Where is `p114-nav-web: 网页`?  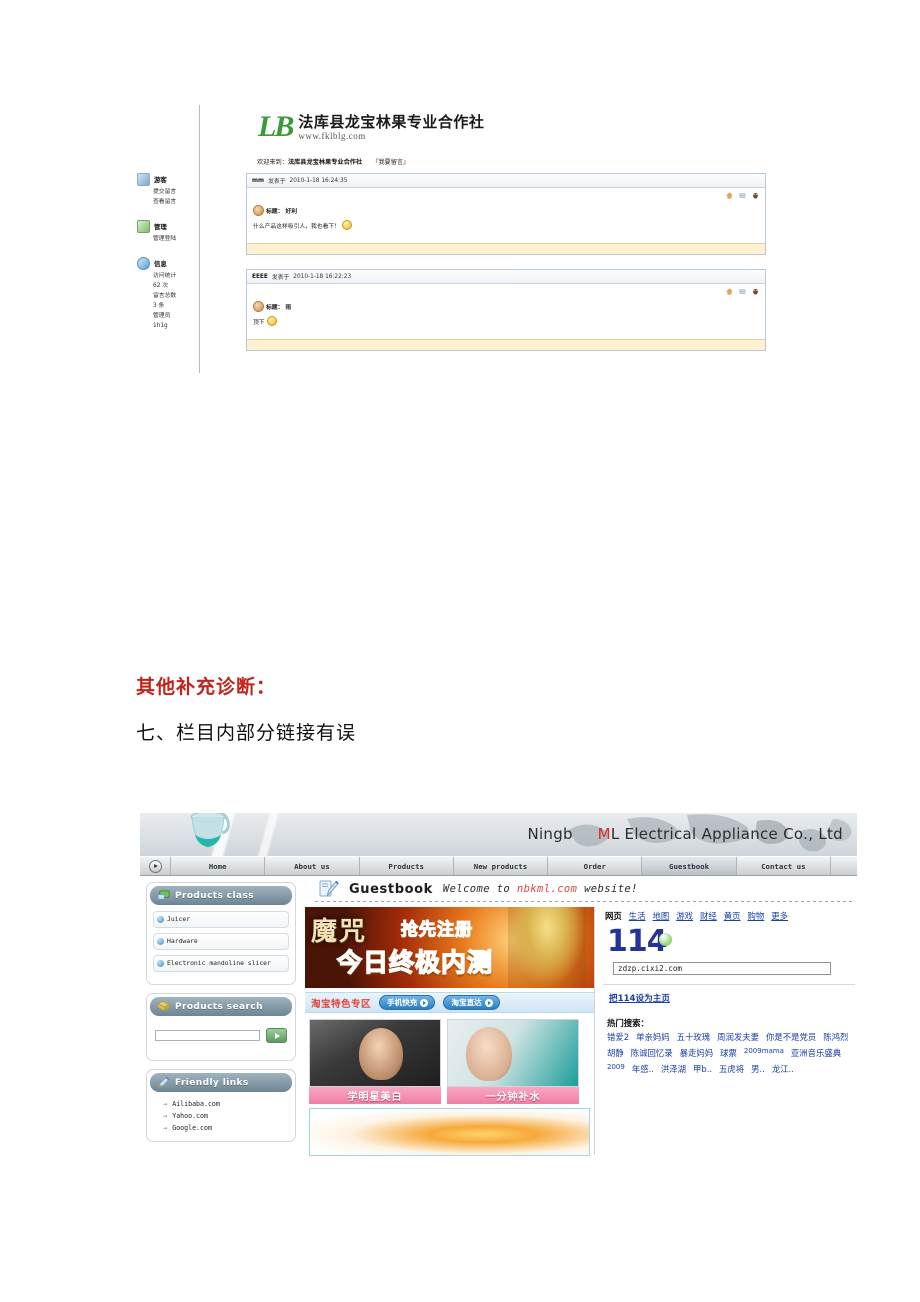
p114-nav-web: 网页 is located at coordinates (613, 916).